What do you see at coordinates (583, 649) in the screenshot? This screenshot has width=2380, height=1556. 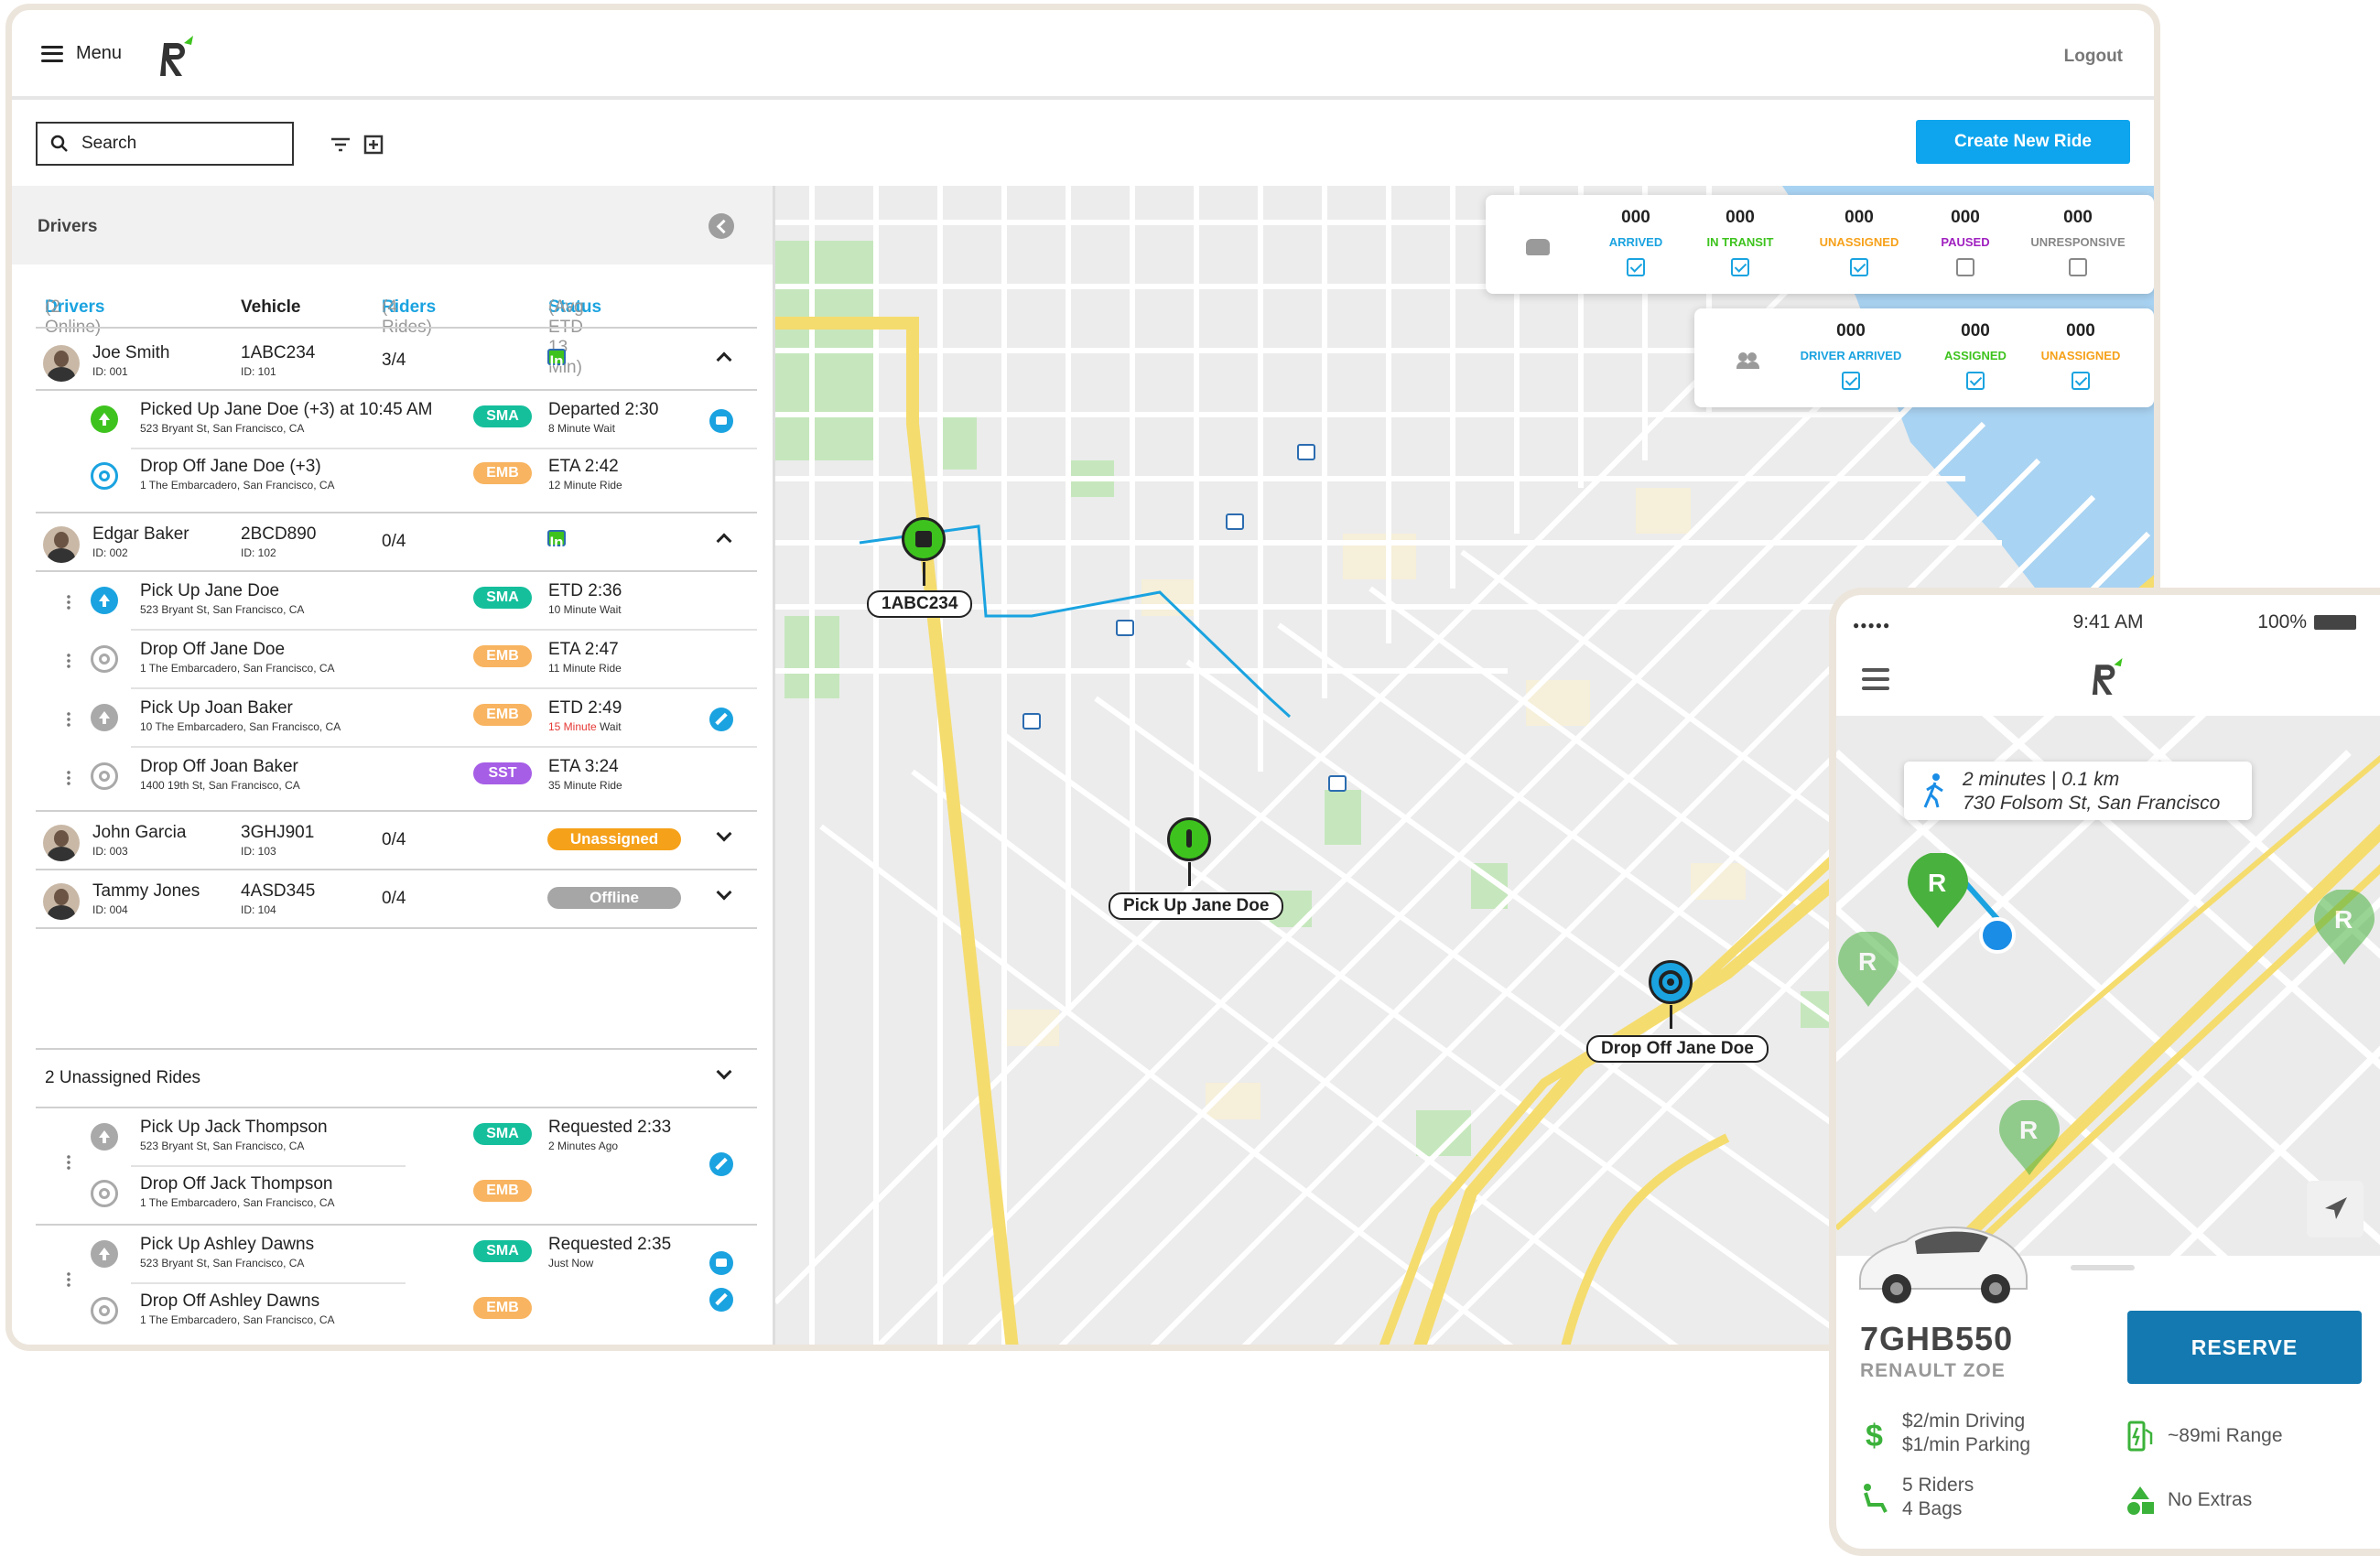 I see `stop-time: ETA 2:47` at bounding box center [583, 649].